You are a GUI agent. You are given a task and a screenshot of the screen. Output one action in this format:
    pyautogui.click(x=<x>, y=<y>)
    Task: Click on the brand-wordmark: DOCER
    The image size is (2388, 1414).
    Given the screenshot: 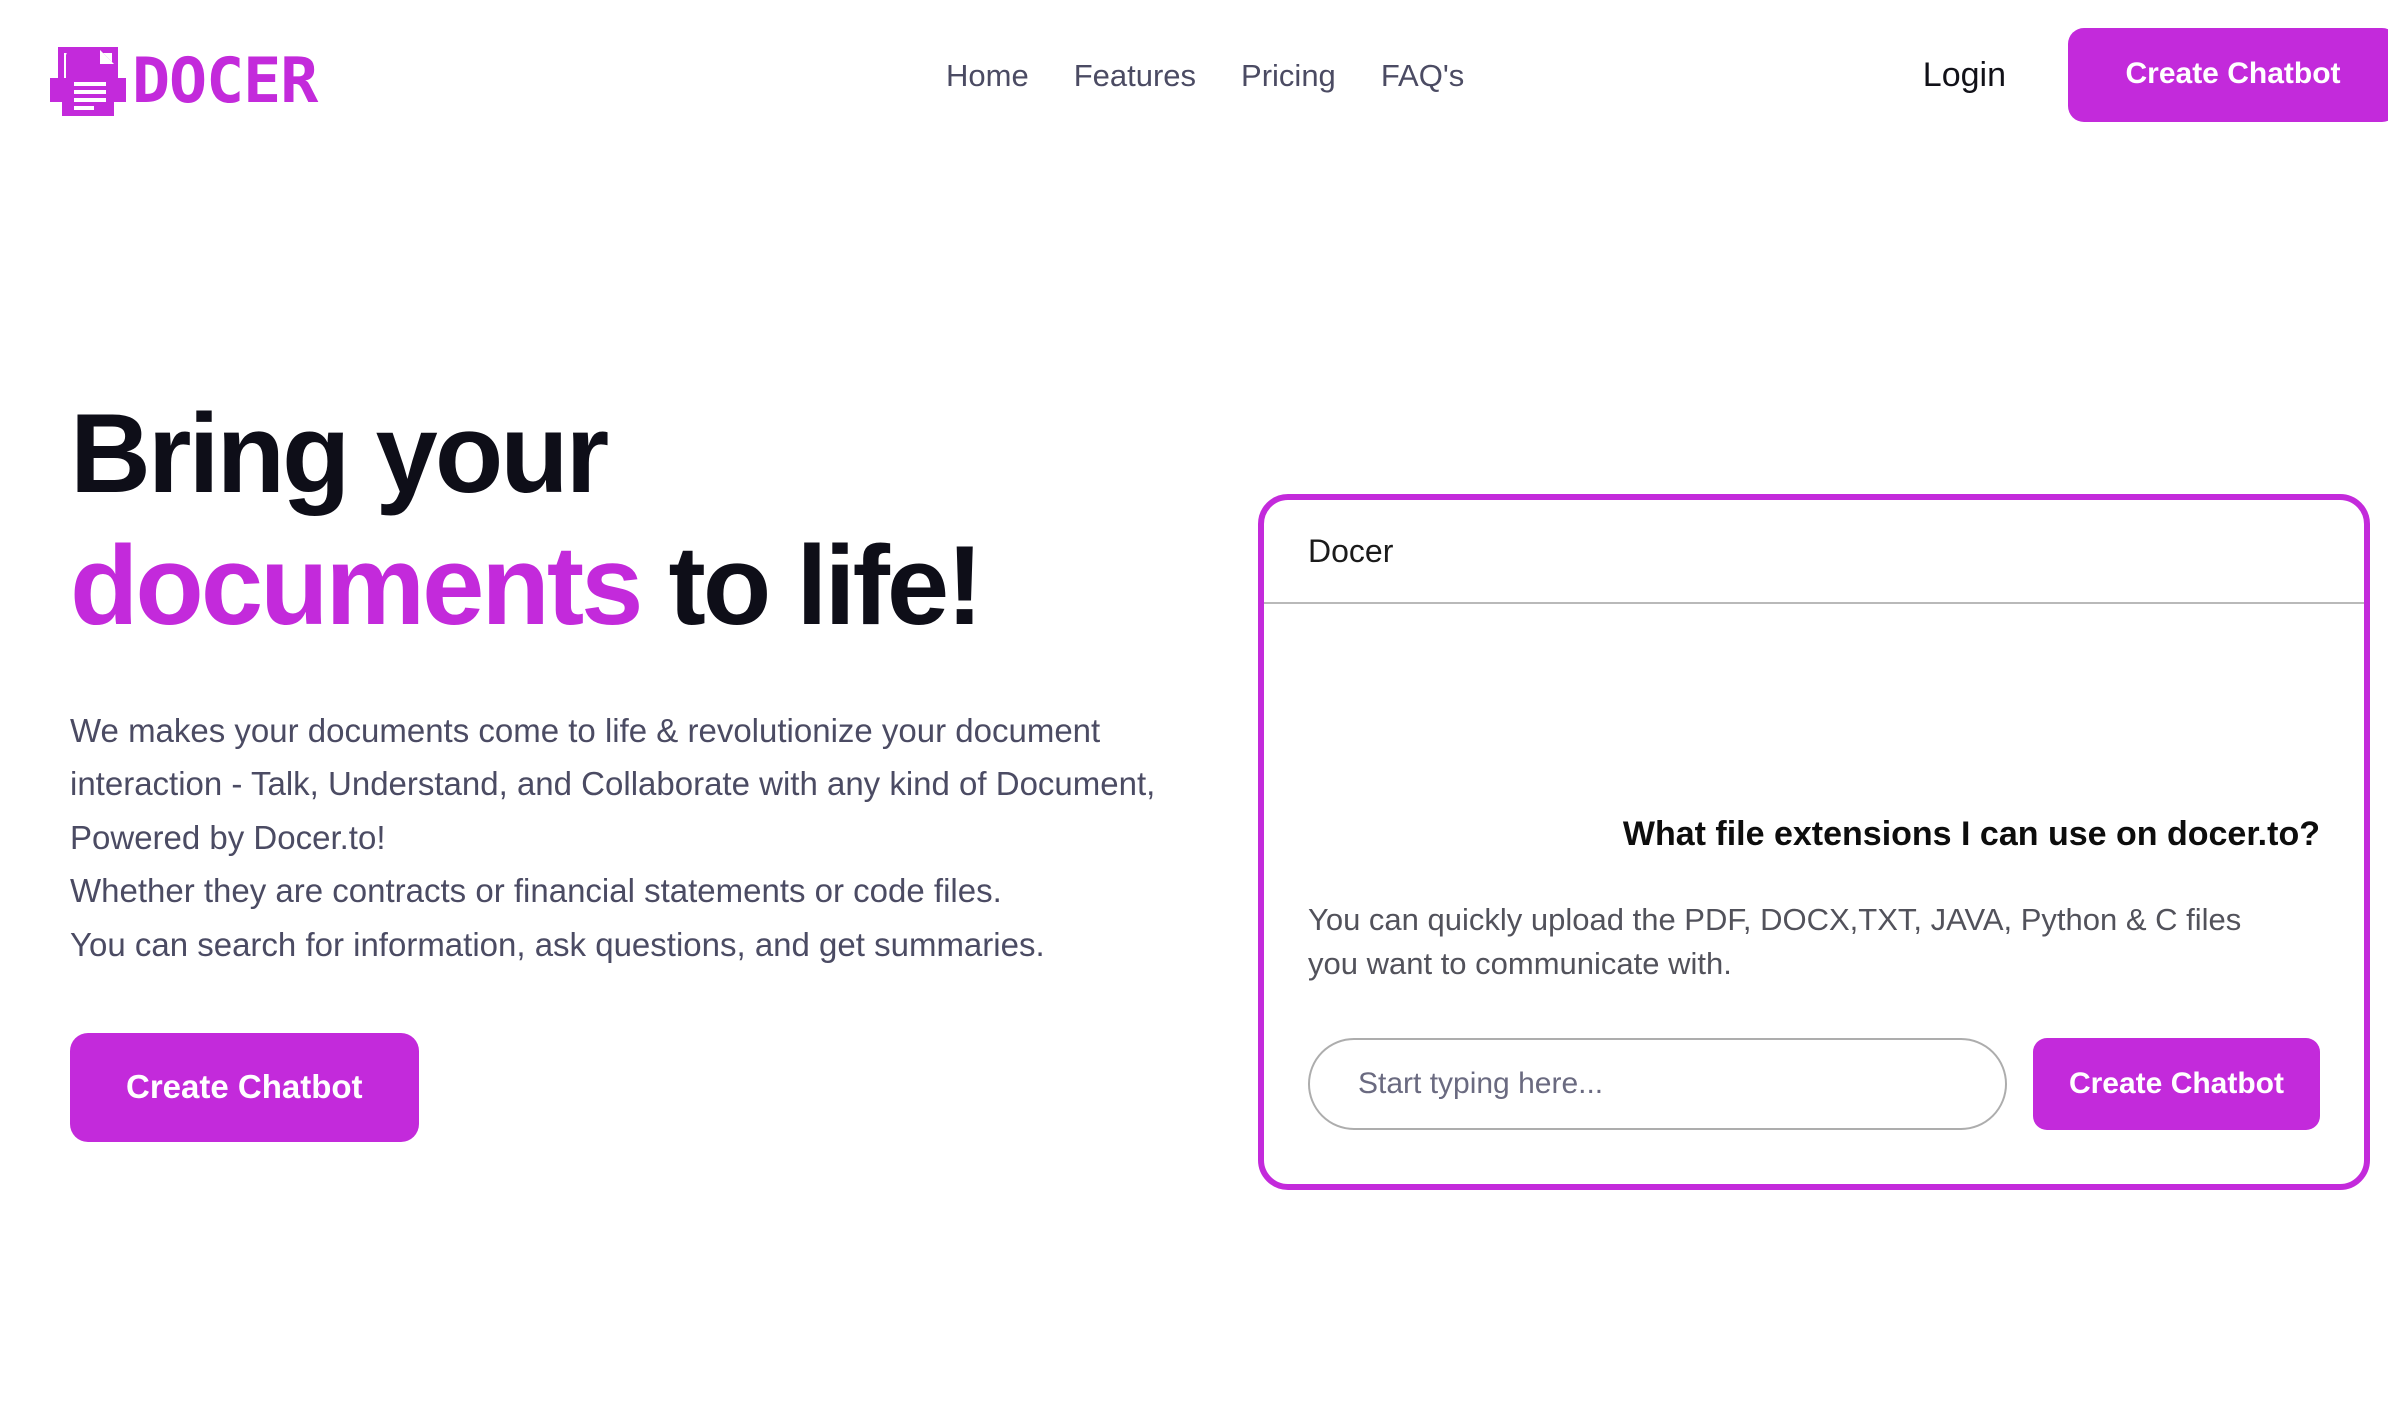 What is the action you would take?
    pyautogui.click(x=225, y=80)
    